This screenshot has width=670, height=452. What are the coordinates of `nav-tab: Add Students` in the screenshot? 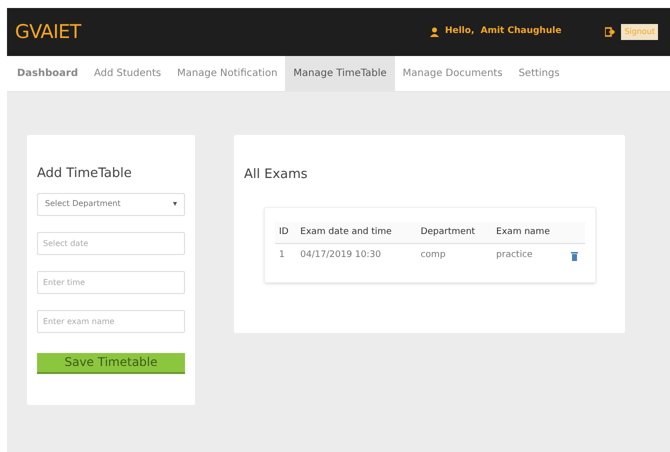 It's located at (128, 73).